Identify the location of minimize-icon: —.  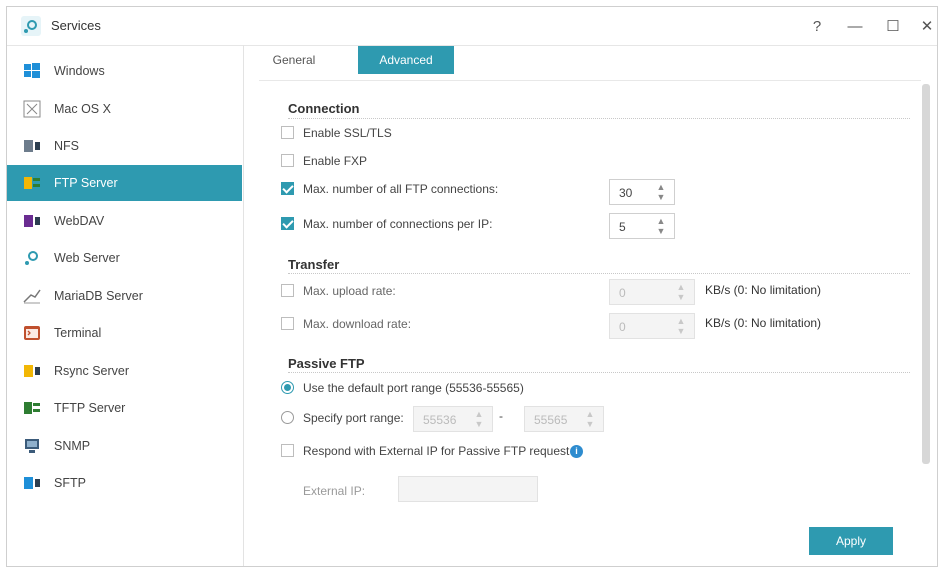
(855, 26).